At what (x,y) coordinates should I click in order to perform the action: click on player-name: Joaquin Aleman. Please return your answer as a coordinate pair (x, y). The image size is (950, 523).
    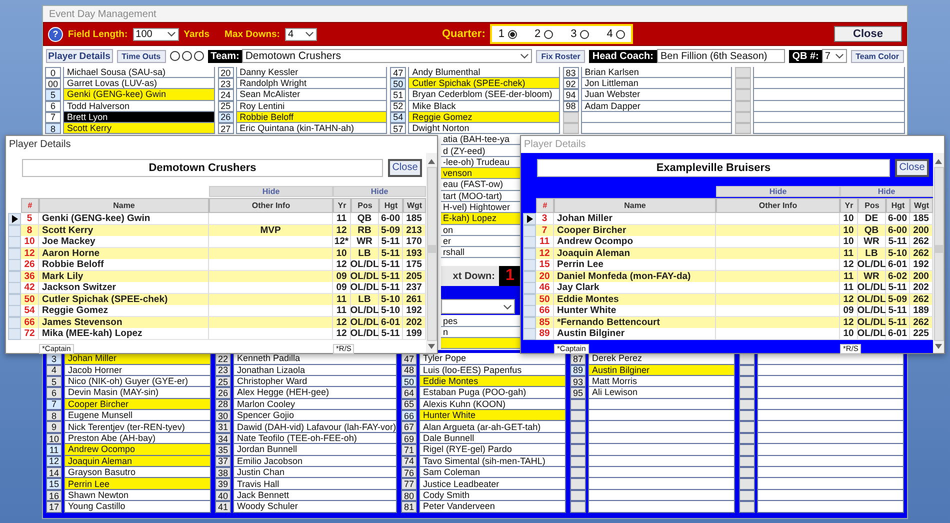
    Looking at the image, I should click on (137, 462).